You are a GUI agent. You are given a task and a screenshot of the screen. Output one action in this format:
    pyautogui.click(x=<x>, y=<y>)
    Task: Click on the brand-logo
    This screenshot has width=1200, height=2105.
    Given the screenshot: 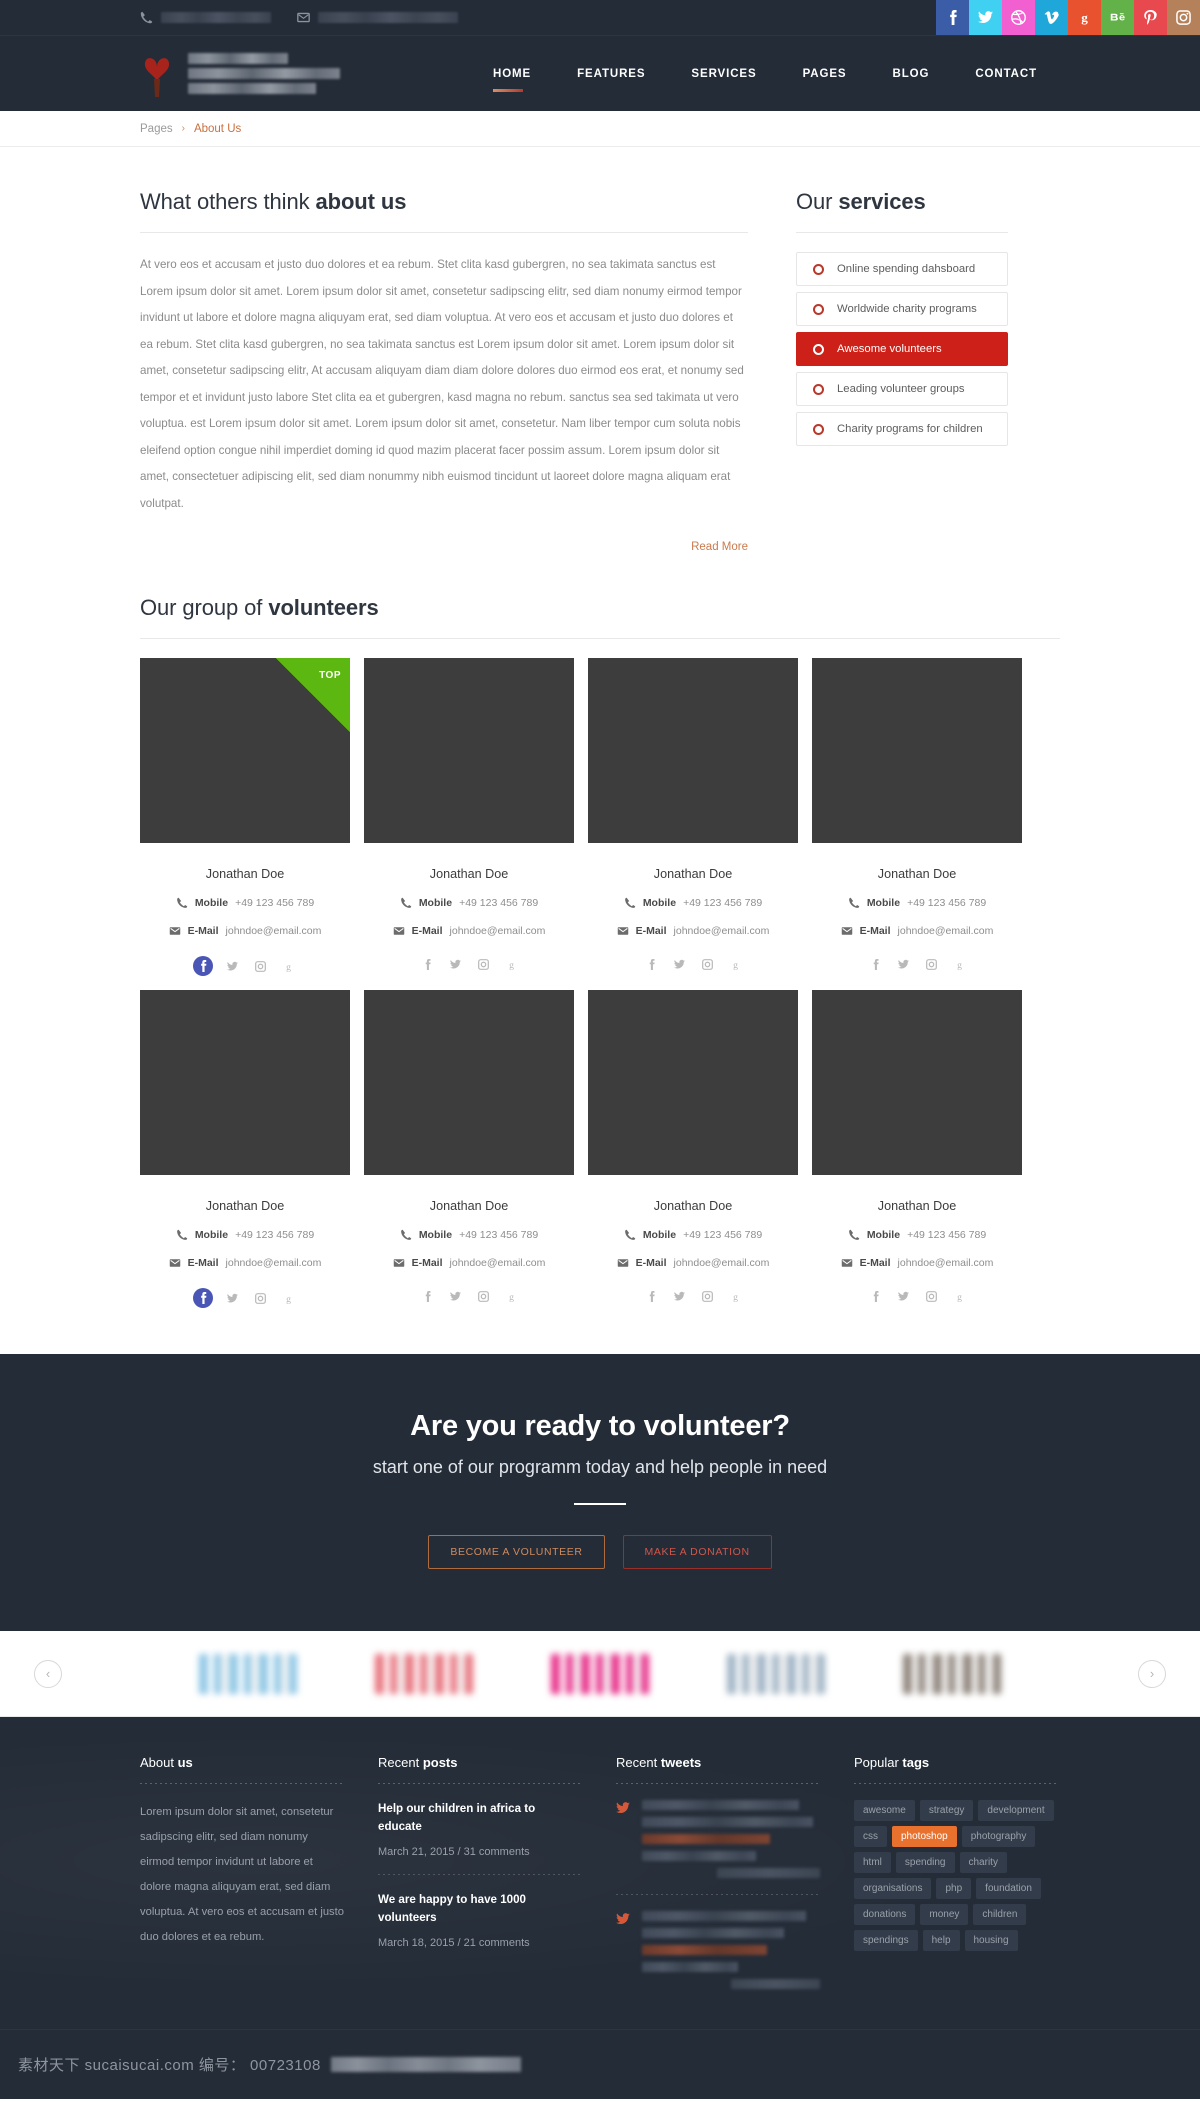 What is the action you would take?
    pyautogui.click(x=240, y=74)
    